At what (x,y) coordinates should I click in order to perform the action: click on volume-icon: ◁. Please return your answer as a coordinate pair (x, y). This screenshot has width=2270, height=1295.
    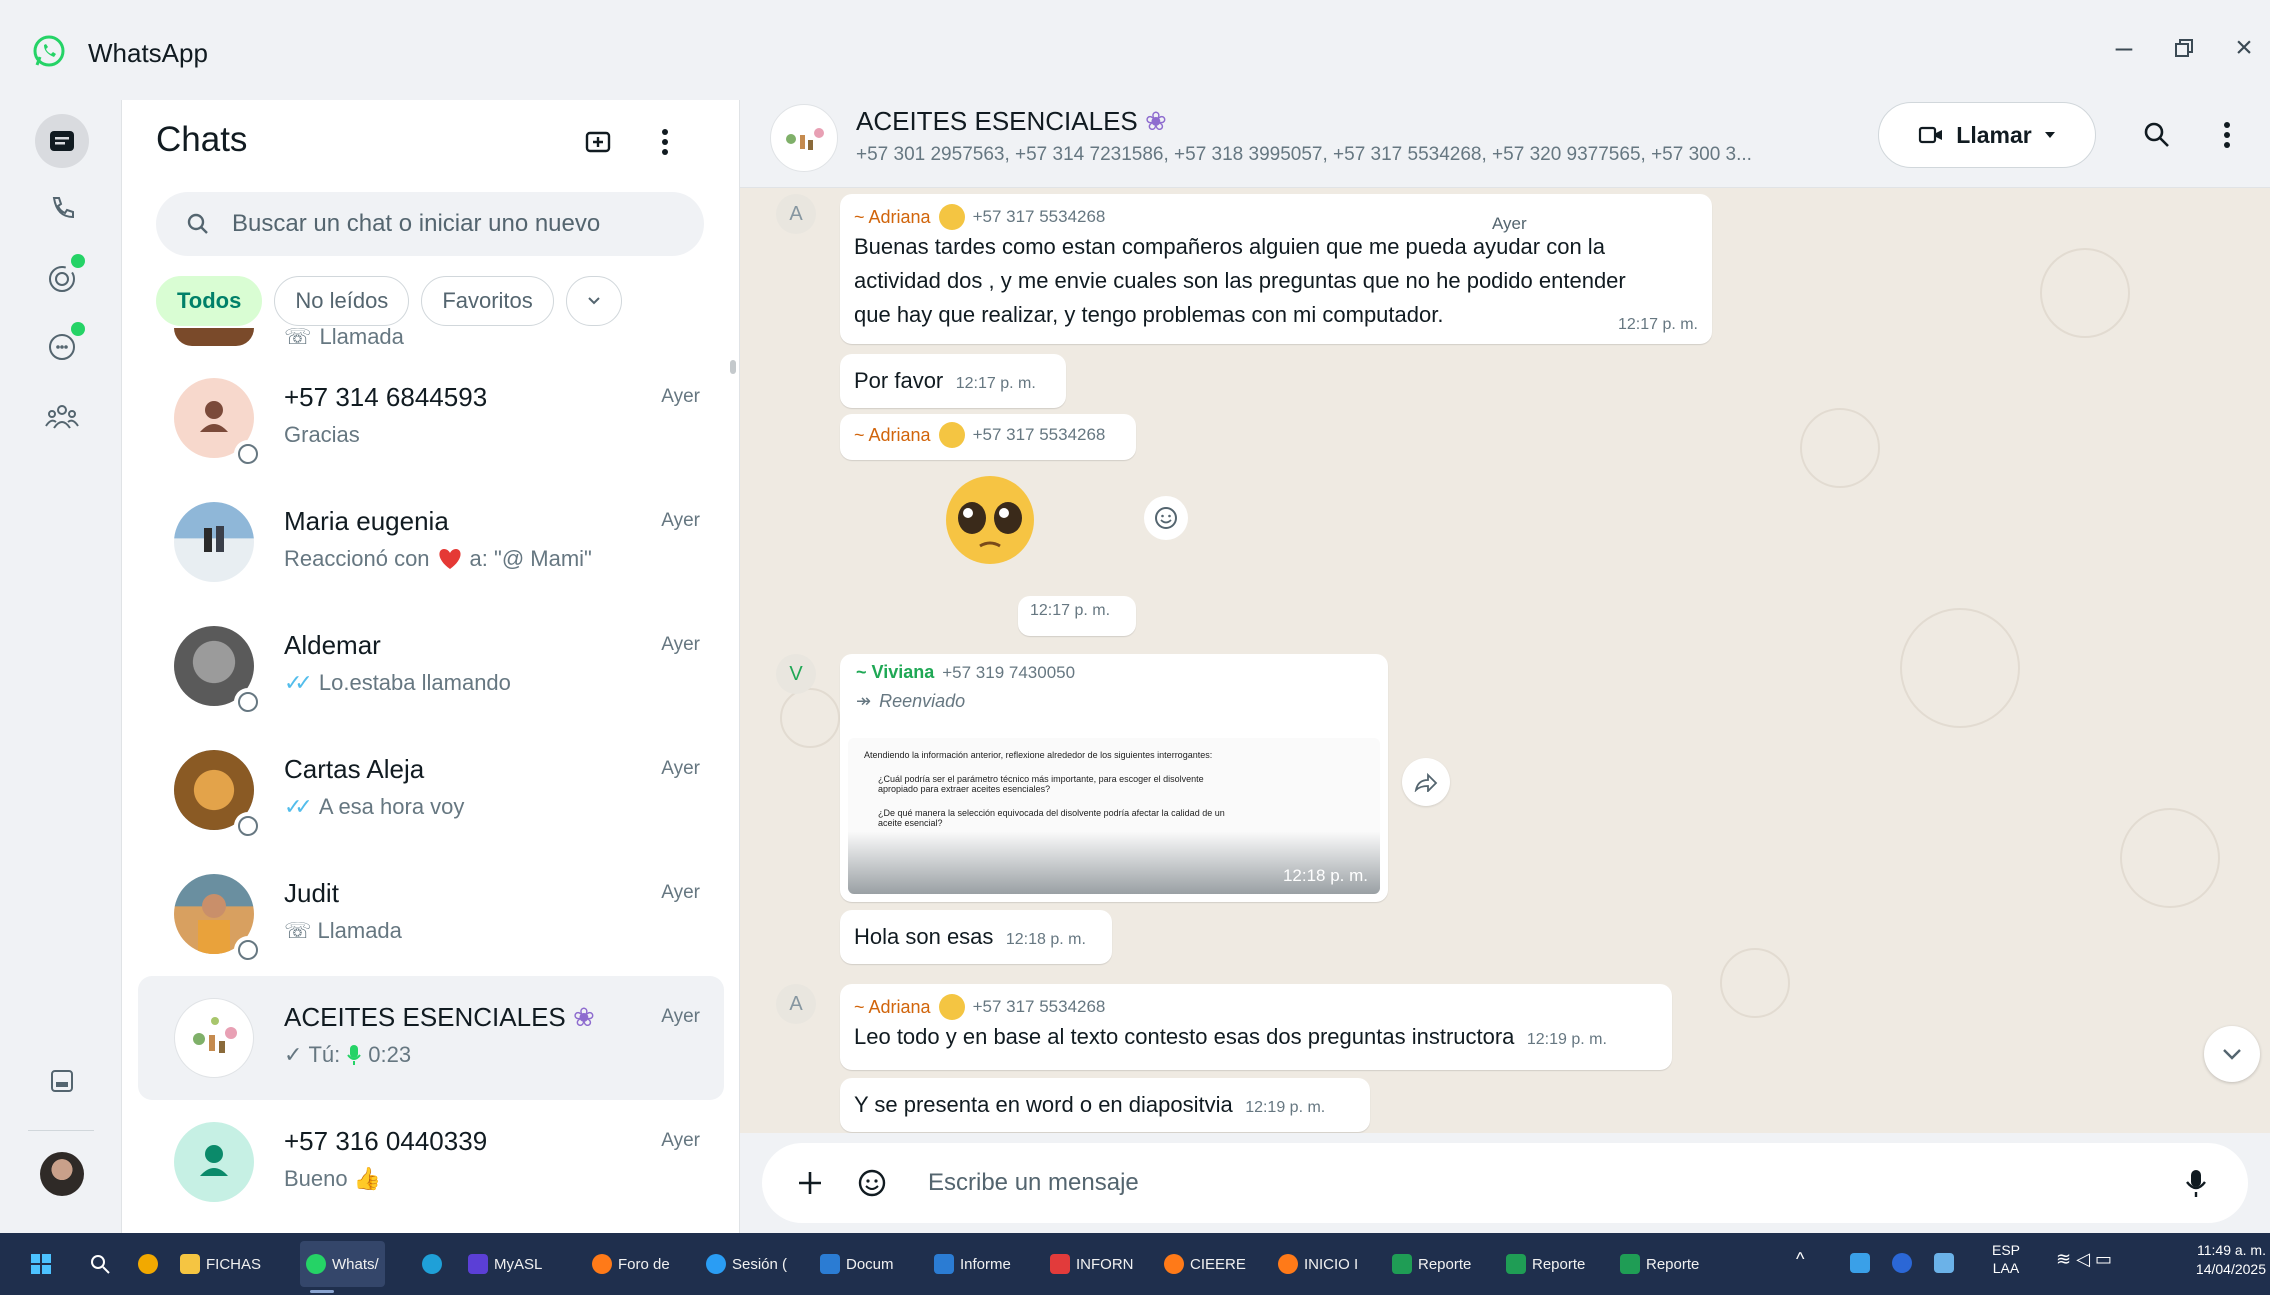
    Looking at the image, I should click on (2083, 1259).